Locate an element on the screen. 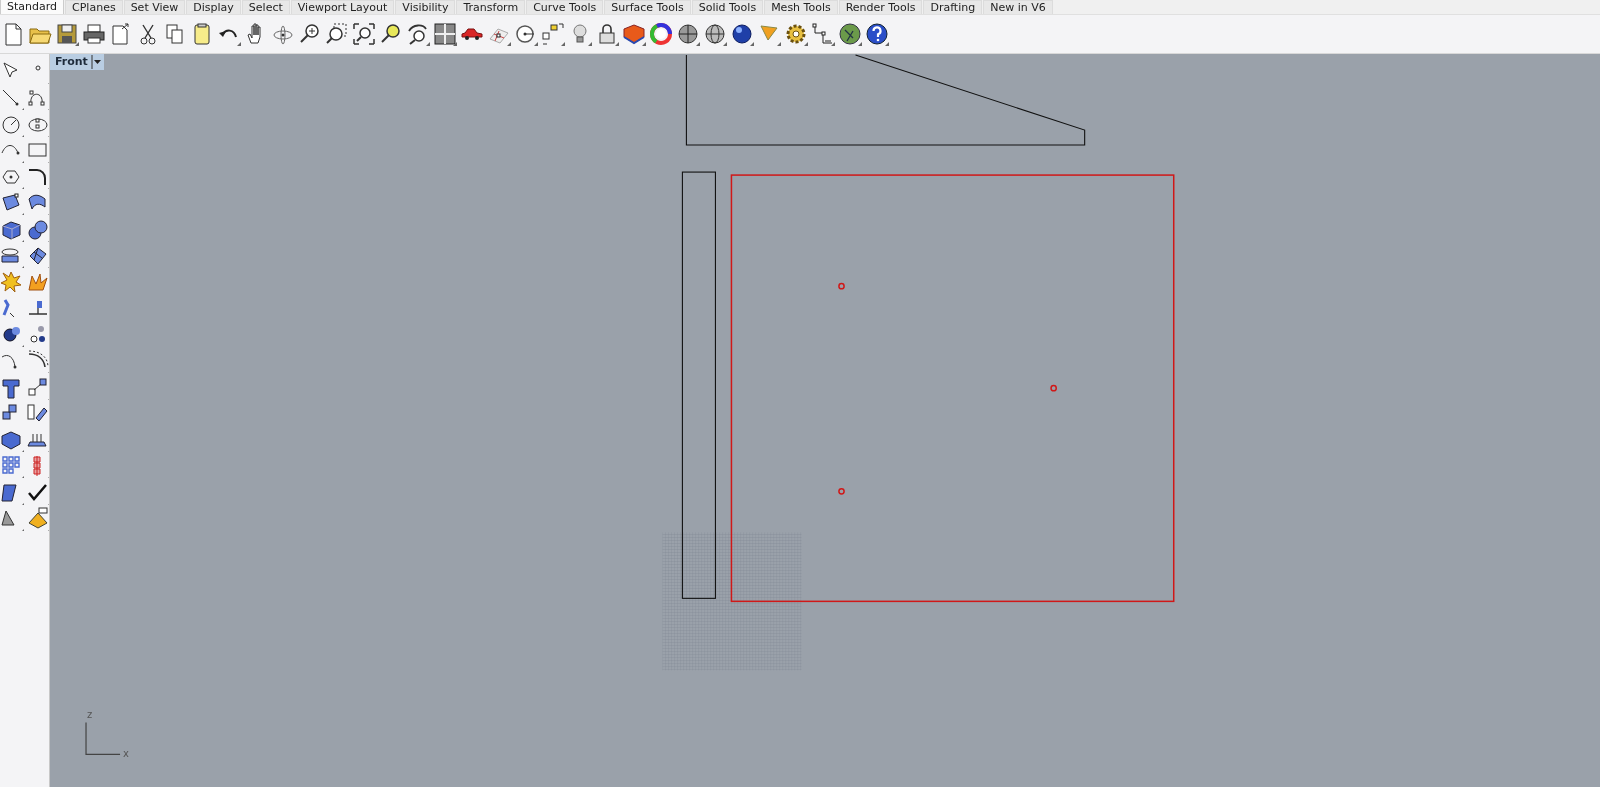 Image resolution: width=1600 pixels, height=787 pixels. snap-squares-icon is located at coordinates (553, 34).